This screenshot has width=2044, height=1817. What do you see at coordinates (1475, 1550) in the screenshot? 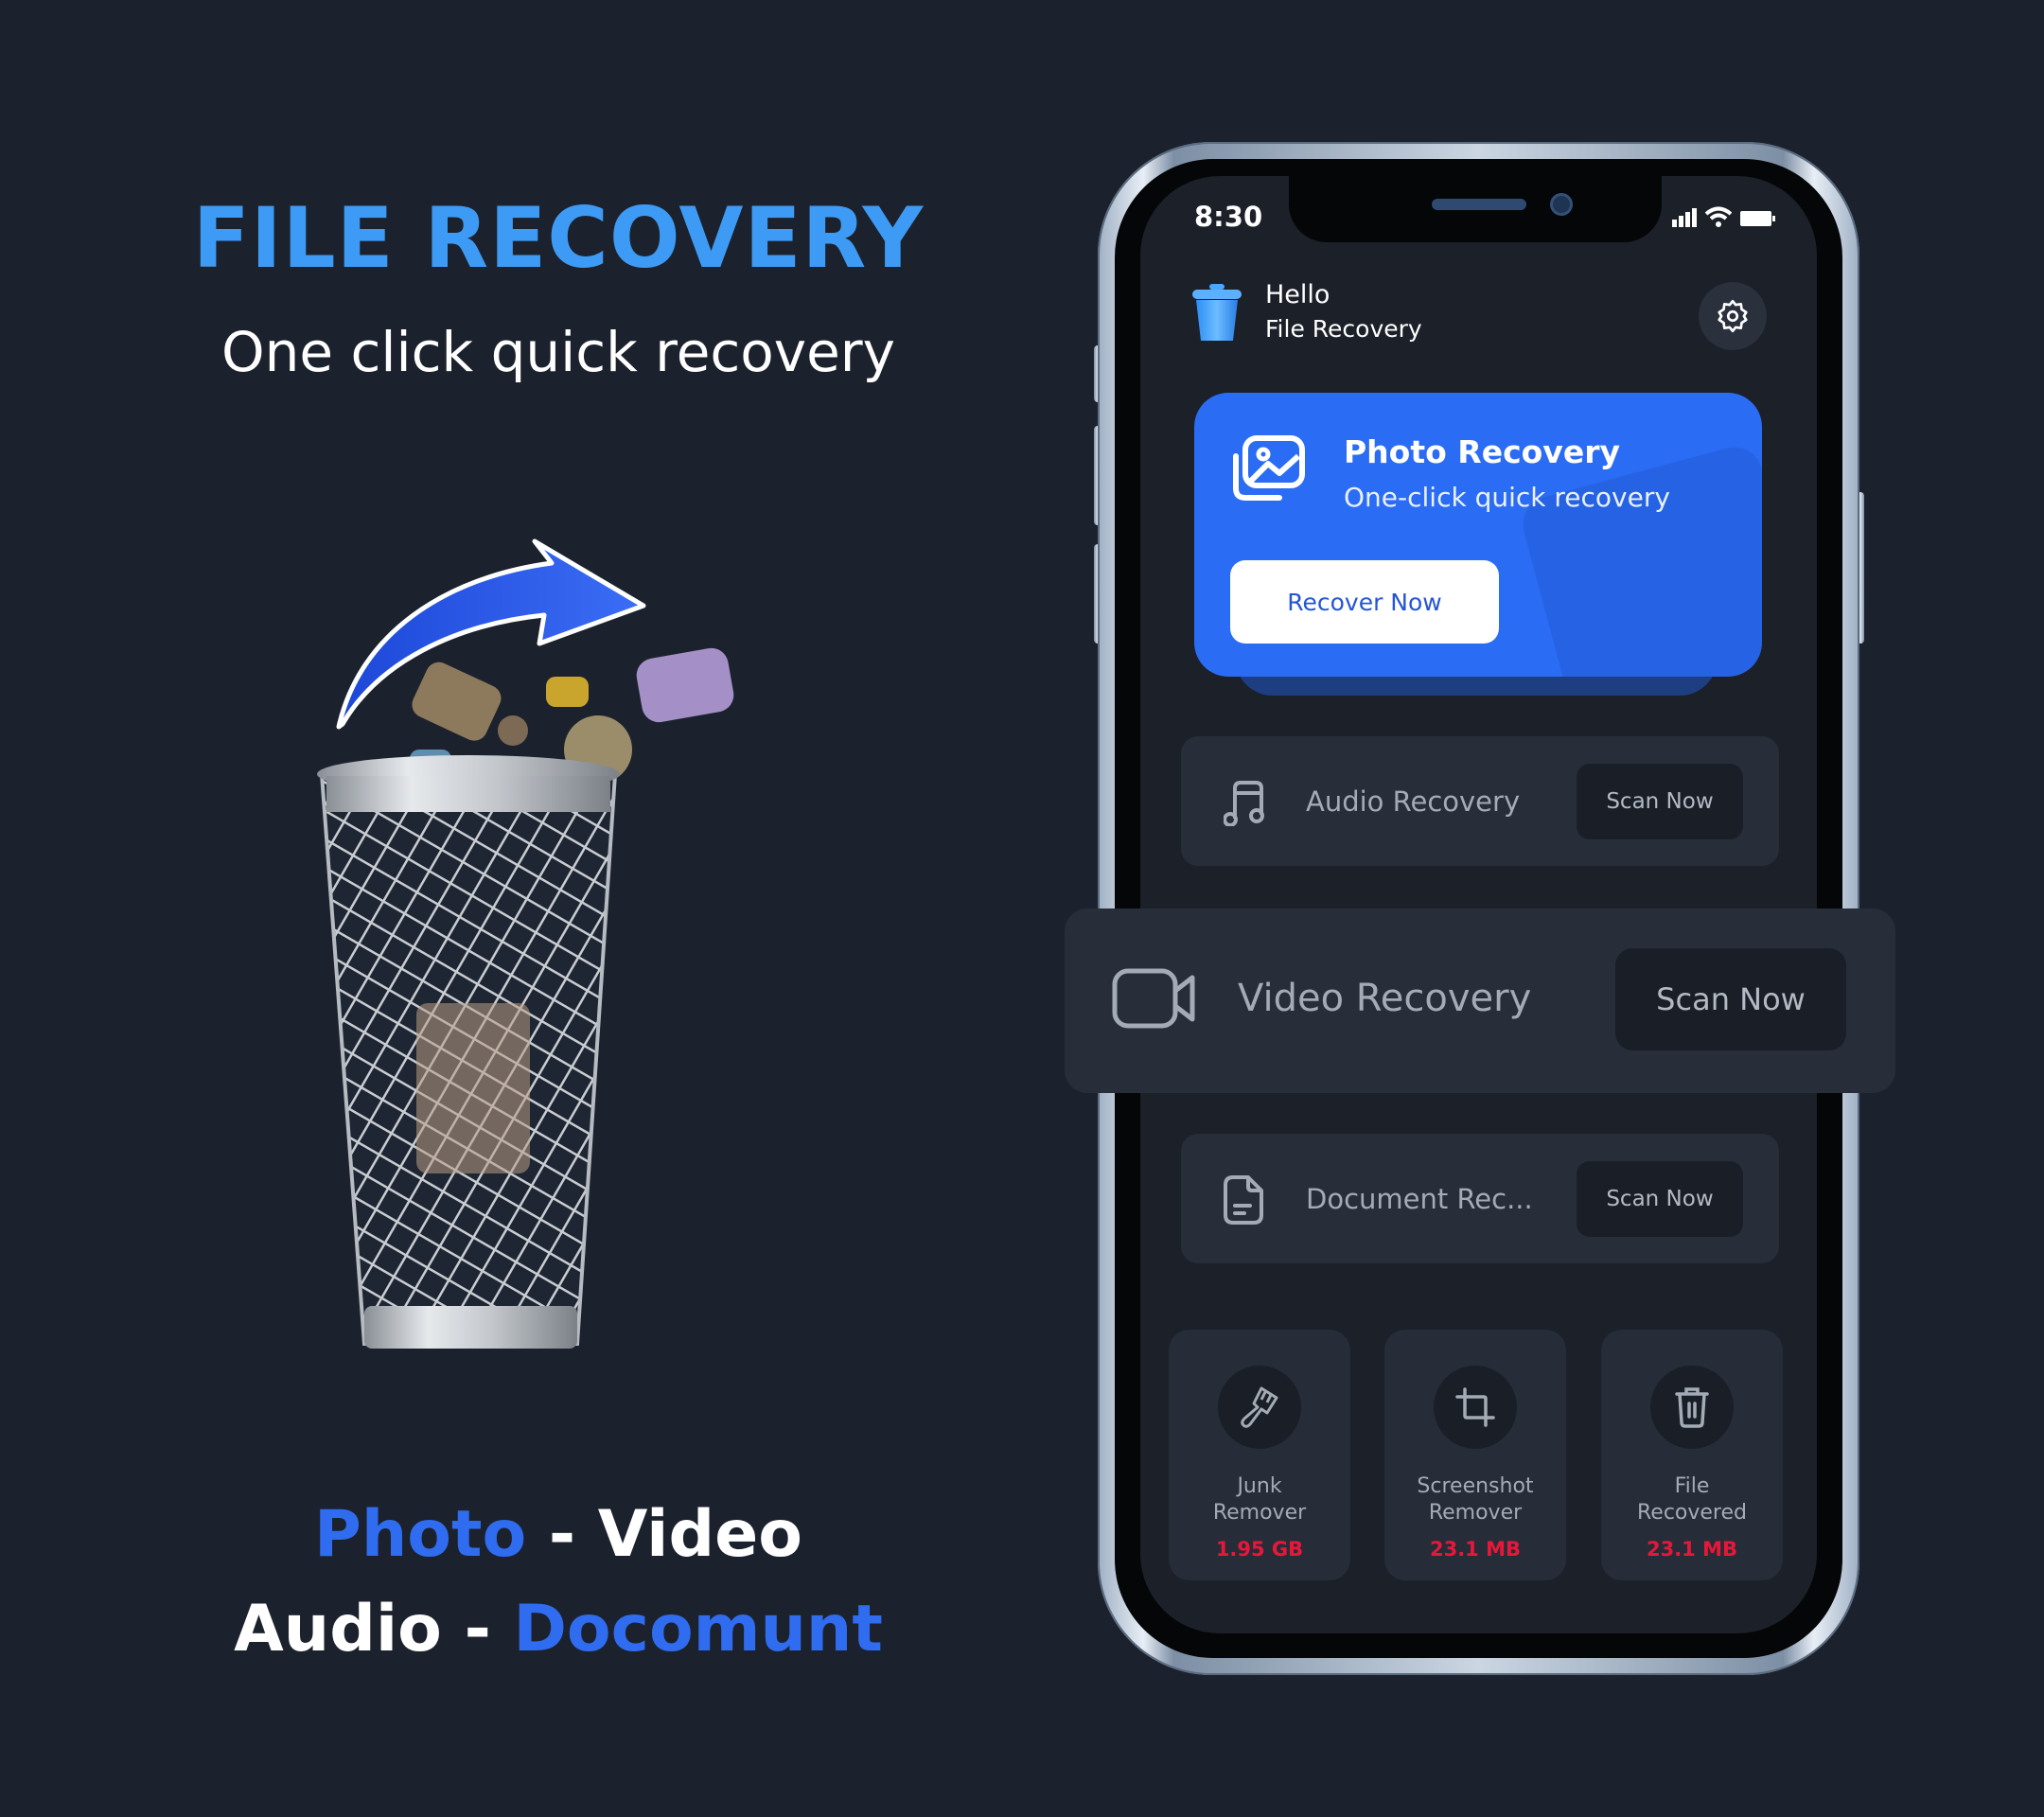
I see `screenshot-remover-size: 23.1 MB` at bounding box center [1475, 1550].